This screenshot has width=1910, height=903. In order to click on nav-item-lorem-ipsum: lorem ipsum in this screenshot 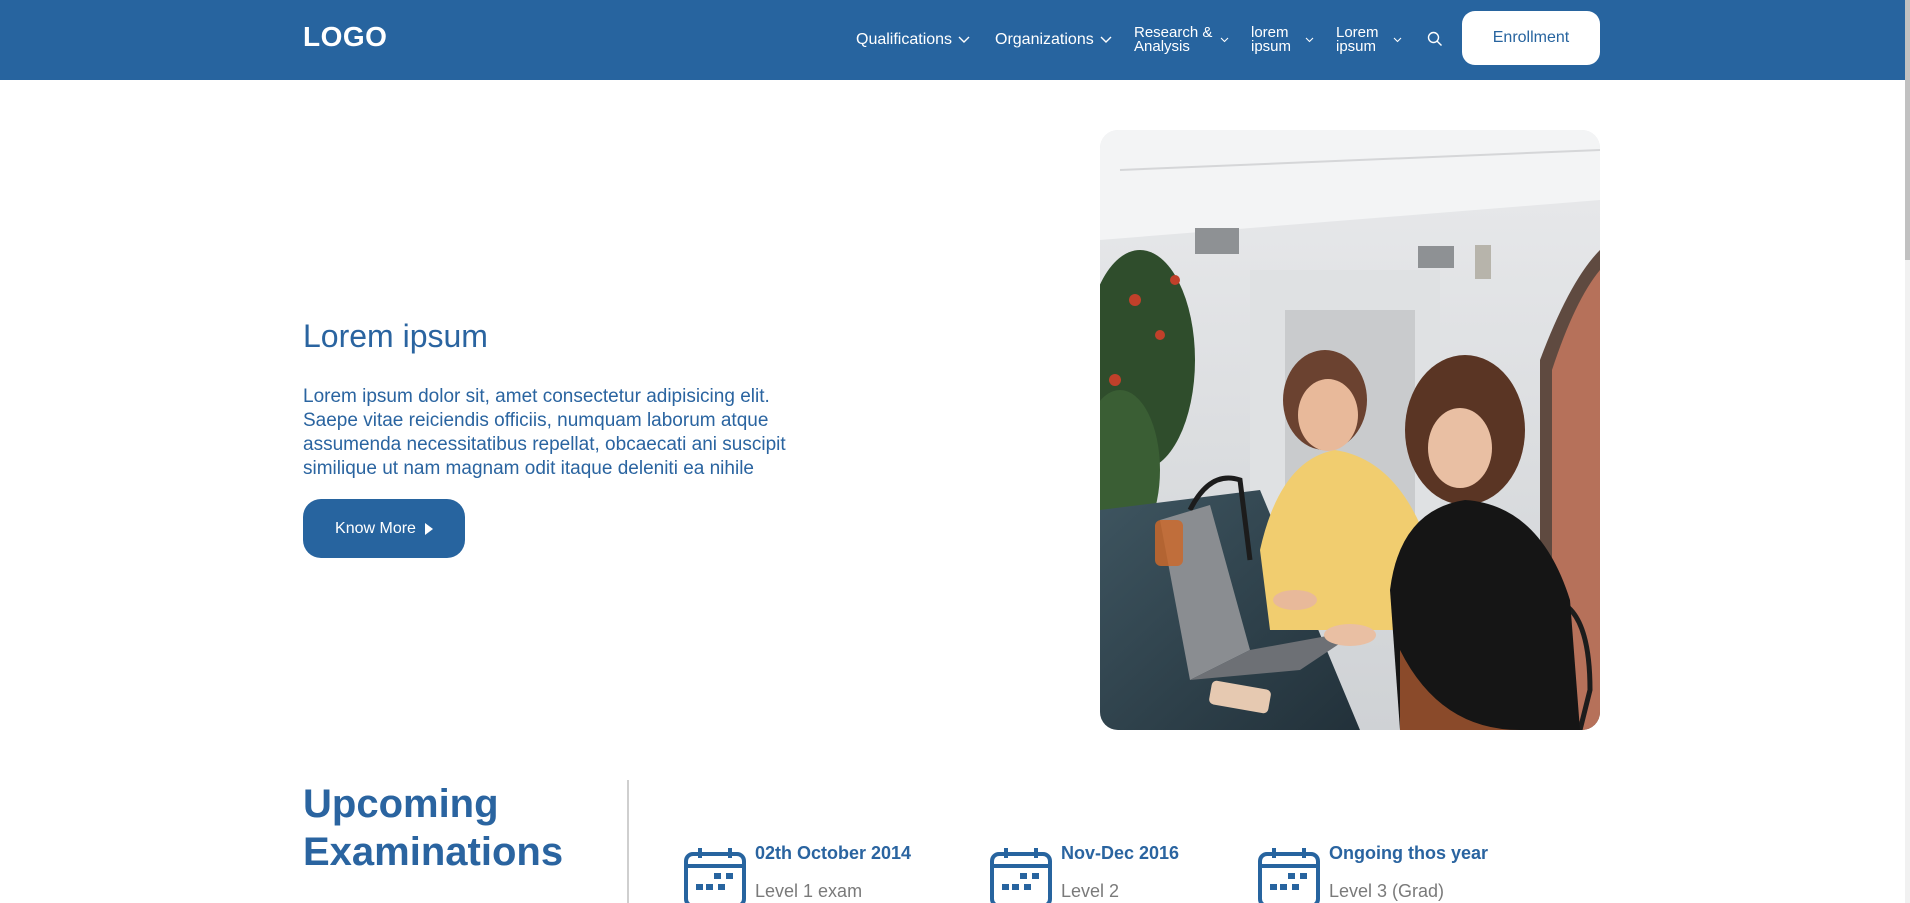, I will do `click(1282, 40)`.